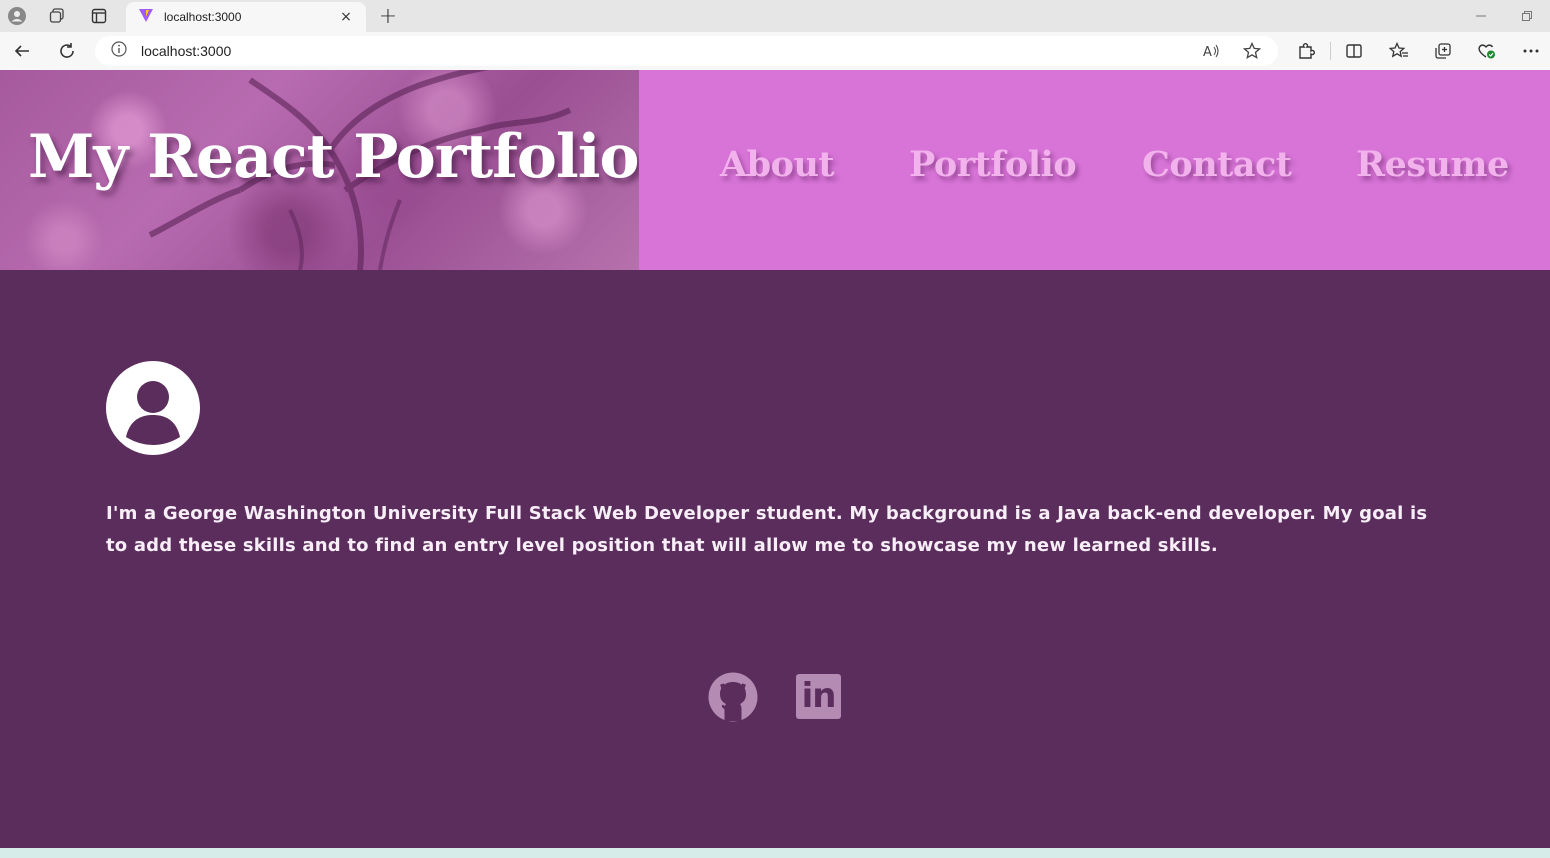  Describe the element at coordinates (1330, 51) in the screenshot. I see `toolbar-divider` at that location.